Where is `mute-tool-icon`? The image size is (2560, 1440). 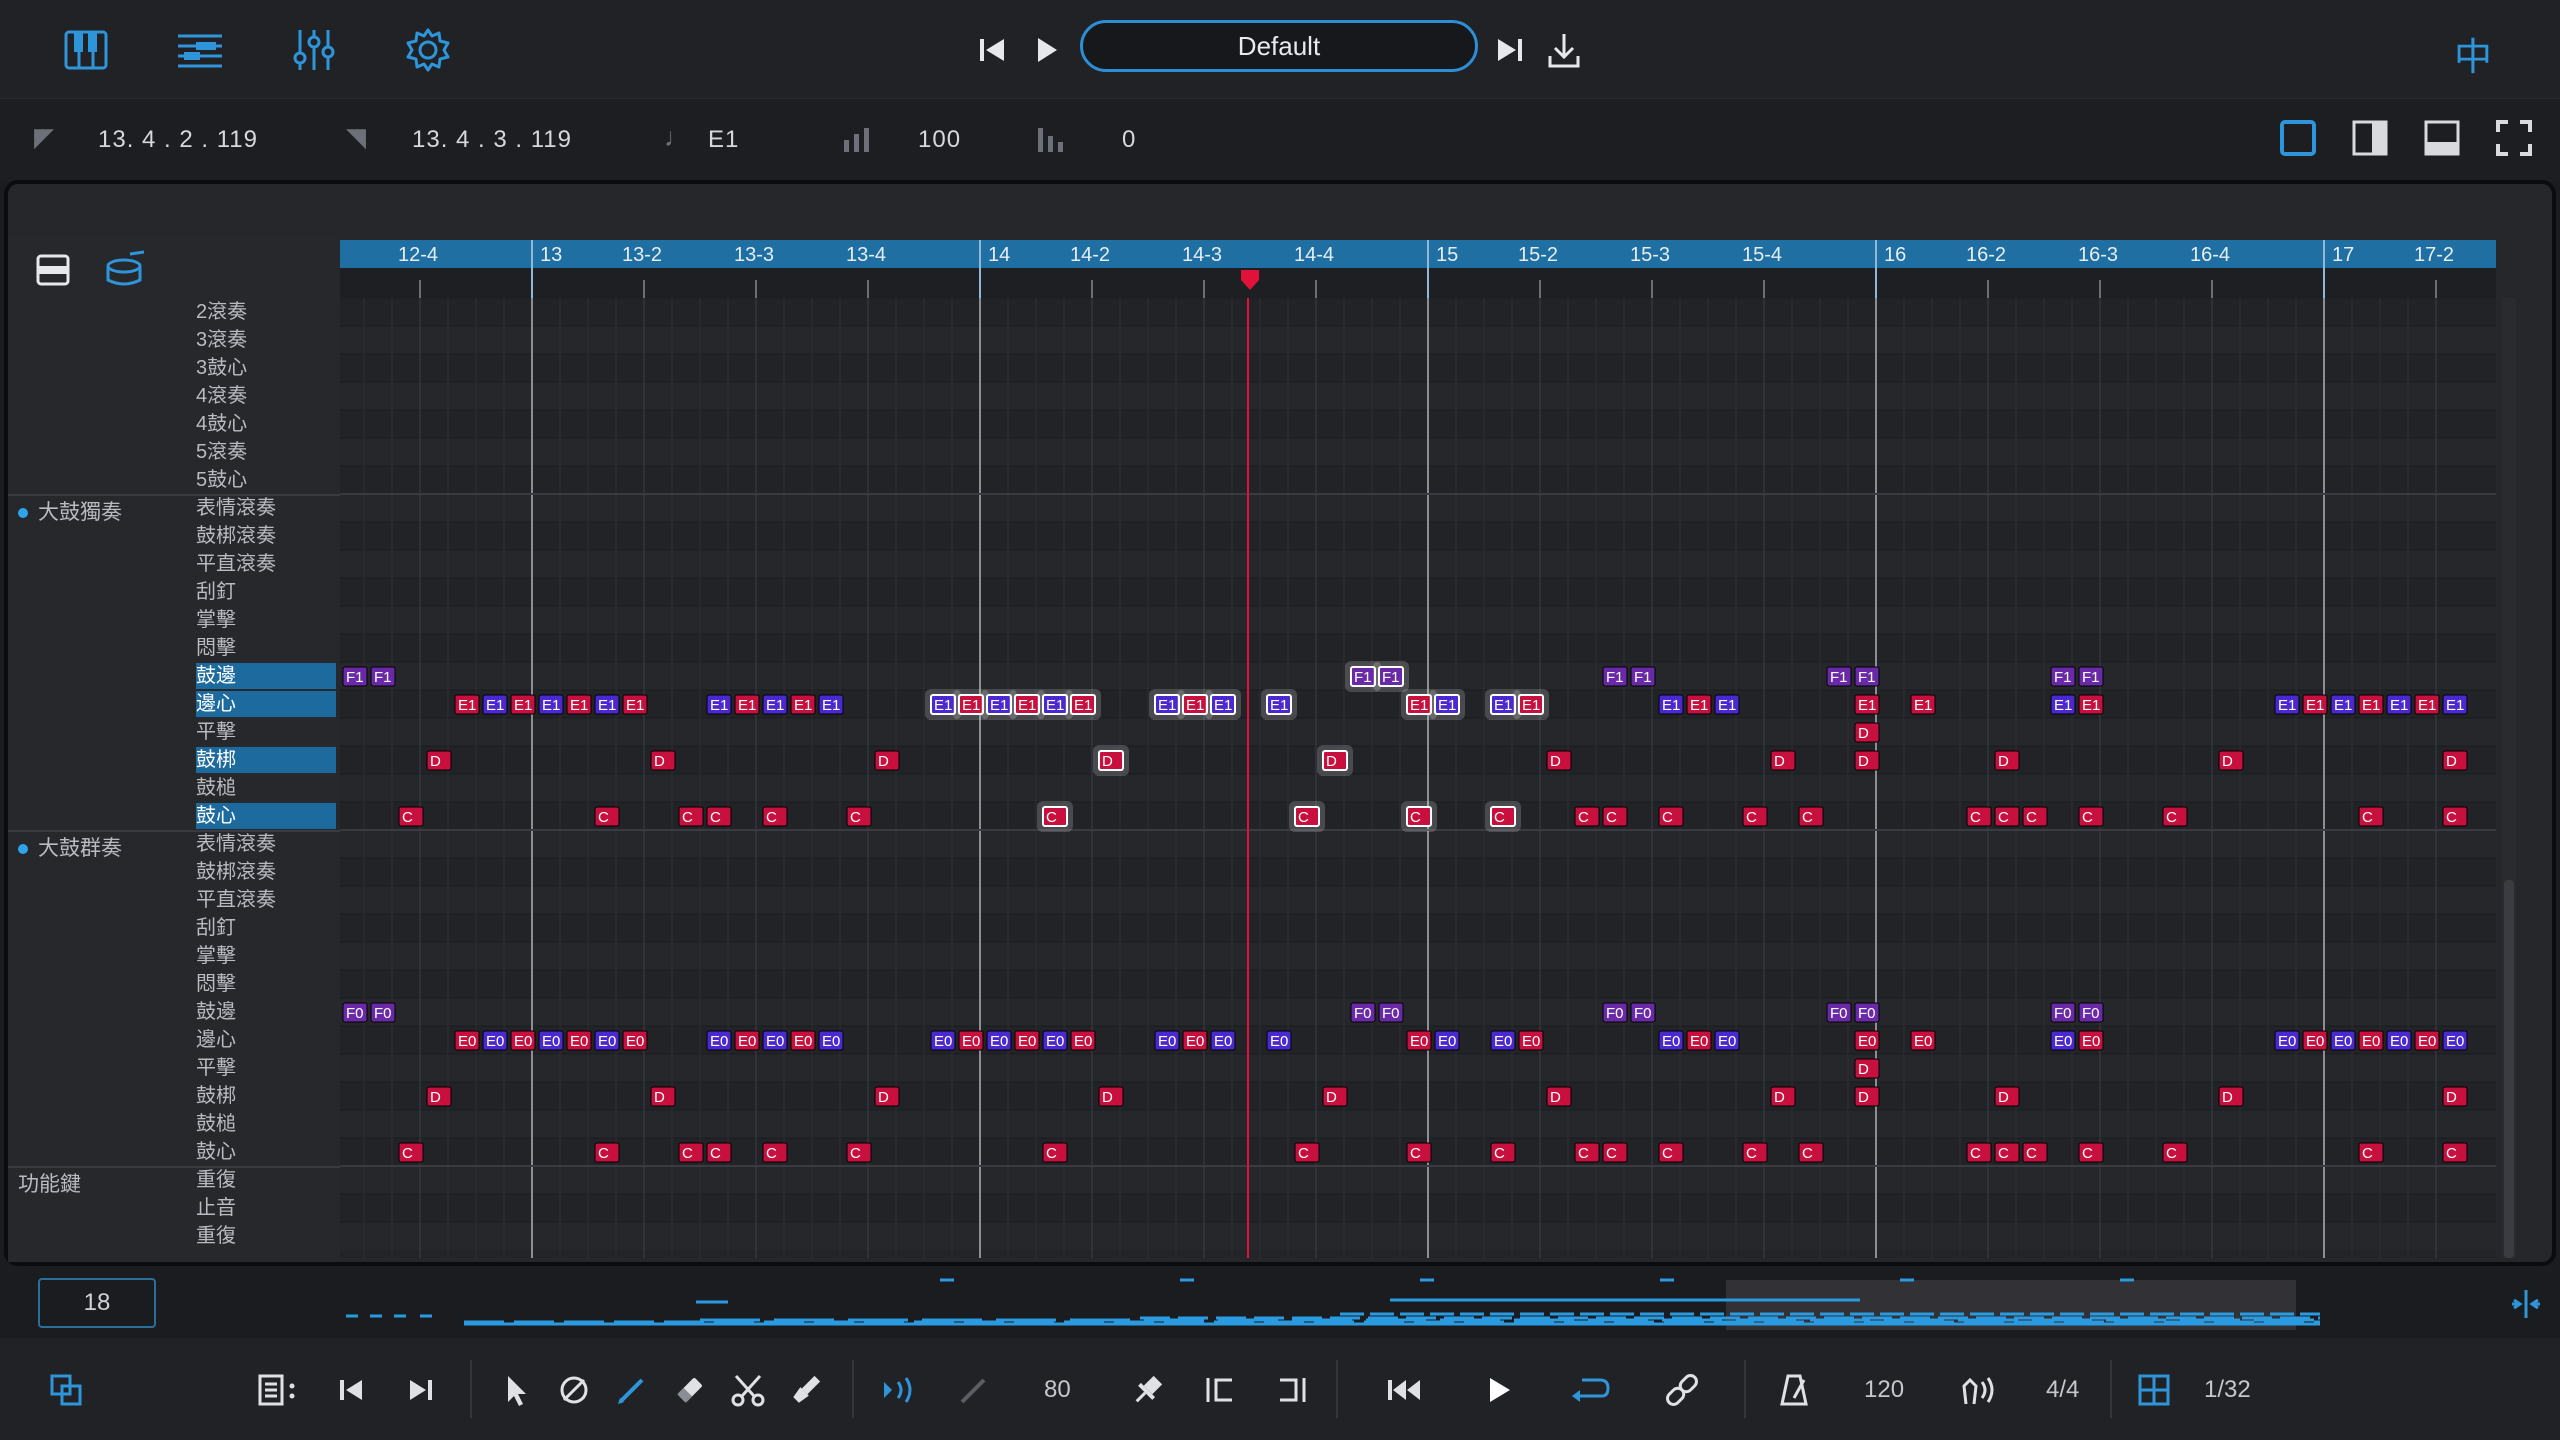 mute-tool-icon is located at coordinates (574, 1390).